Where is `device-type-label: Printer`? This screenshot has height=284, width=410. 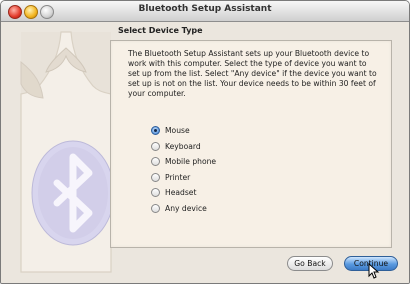 device-type-label: Printer is located at coordinates (178, 177).